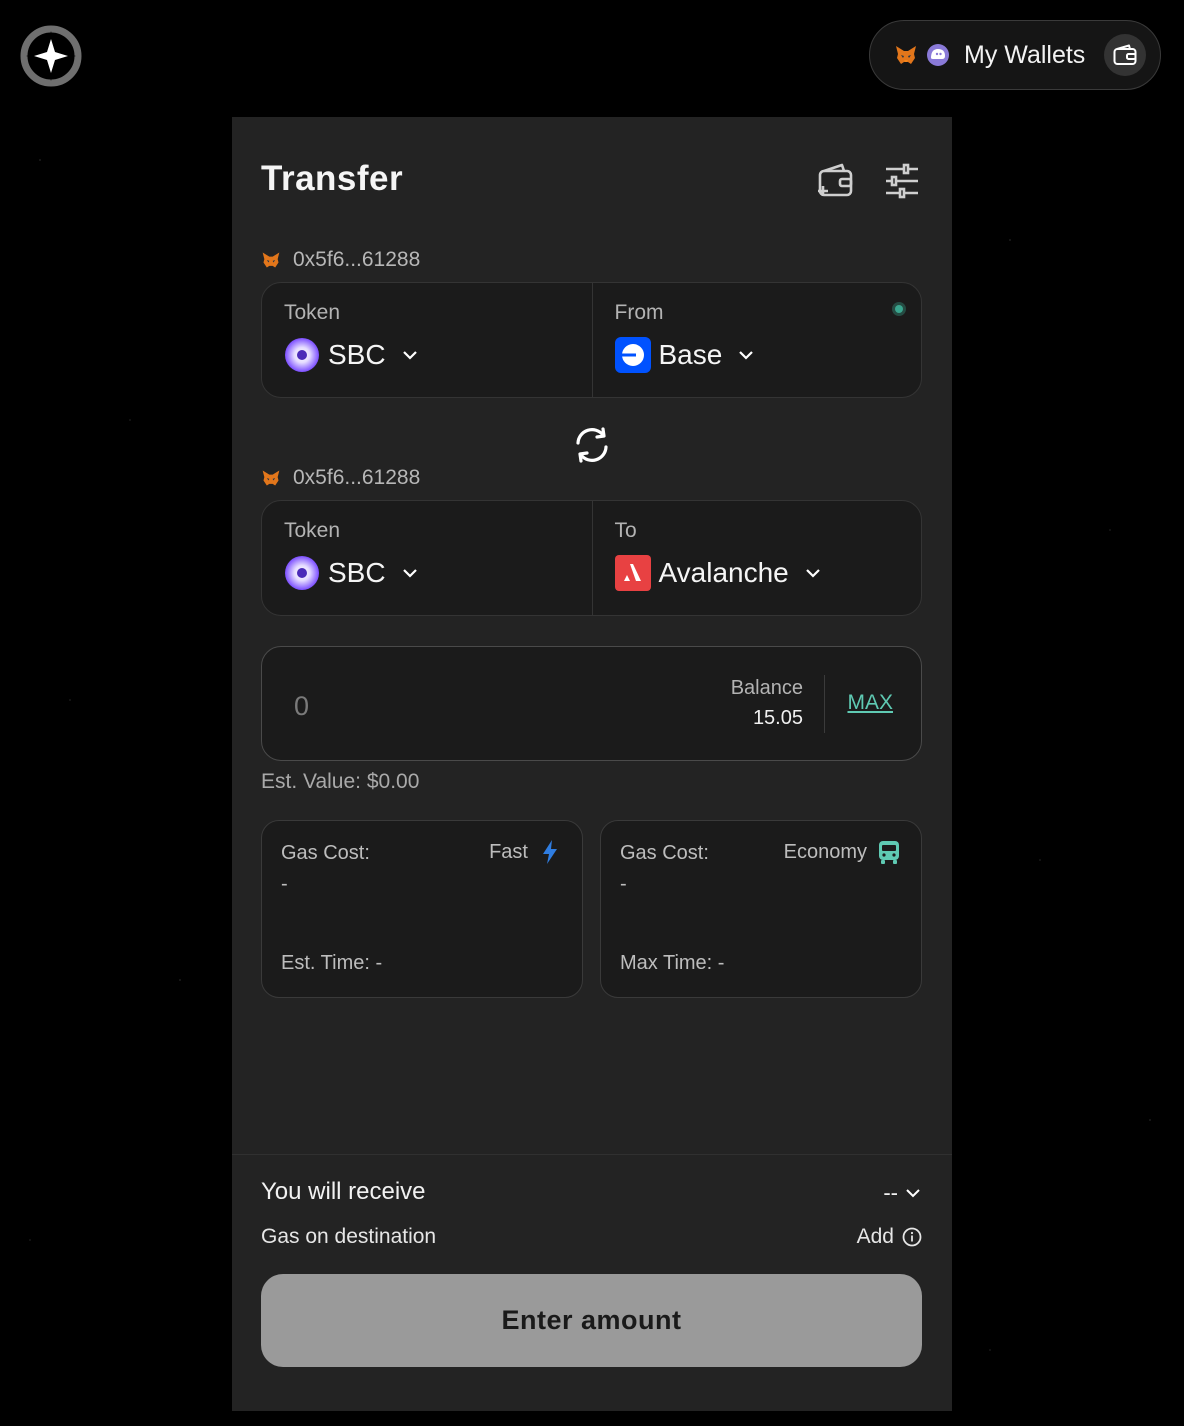 The width and height of the screenshot is (1184, 1426). Describe the element at coordinates (902, 1193) in the screenshot. I see `receive-value-toggle: --` at that location.